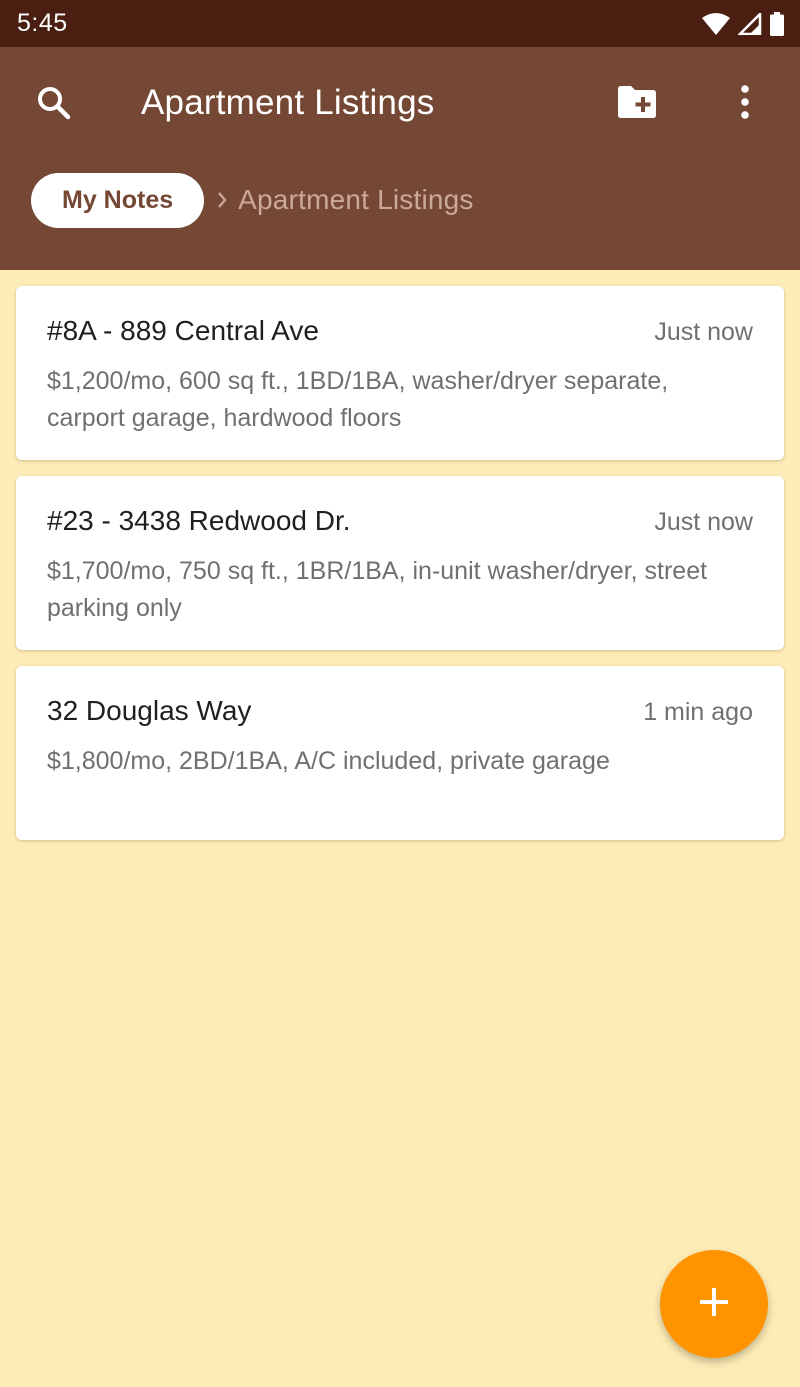  I want to click on cell-signal-icon, so click(750, 23).